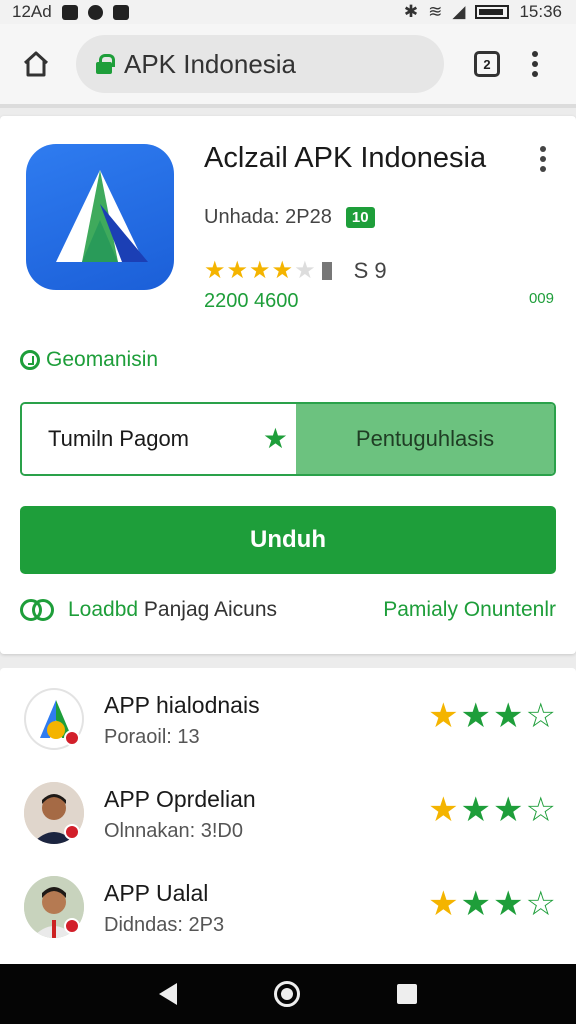 The width and height of the screenshot is (576, 1024). I want to click on list-item: APP Ualal Didndas: 2P3 ★★★☆, so click(288, 903).